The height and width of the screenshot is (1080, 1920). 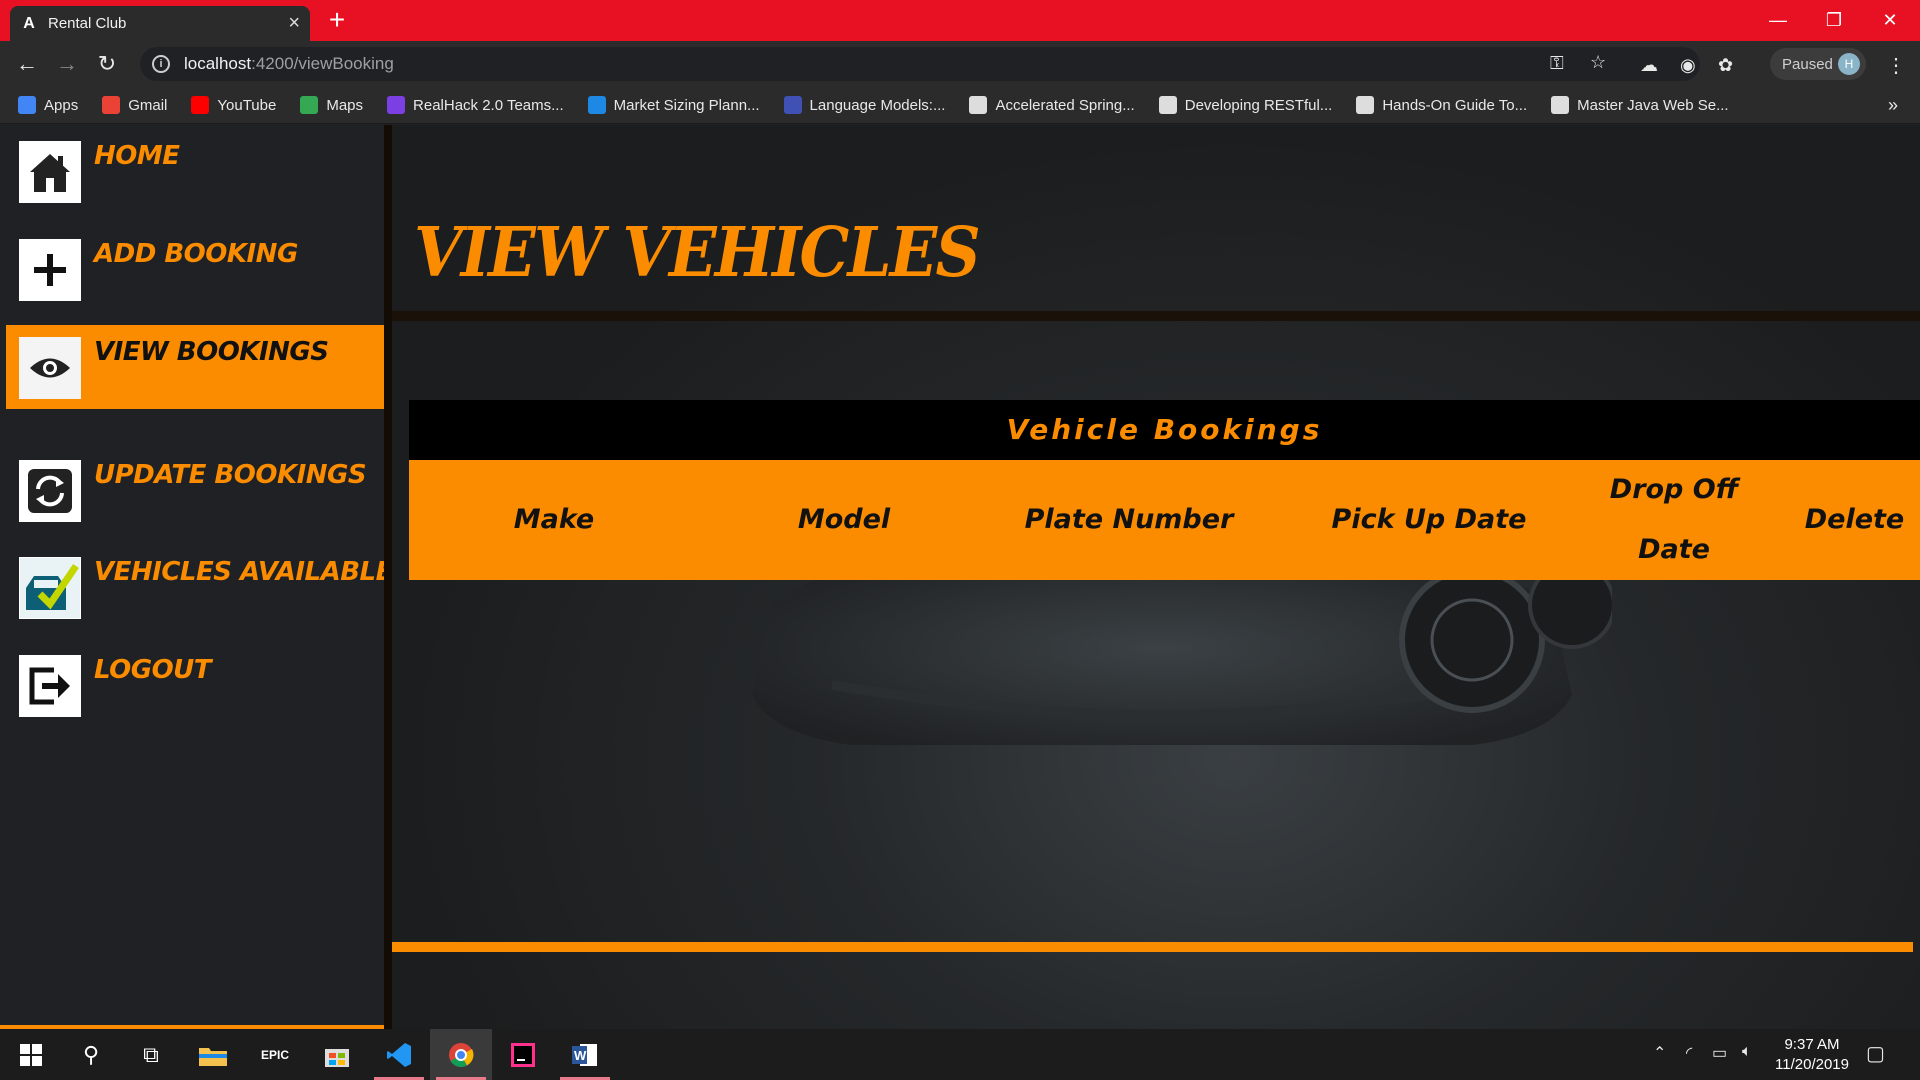 What do you see at coordinates (195, 167) in the screenshot?
I see `sidebar-item-home: HOME` at bounding box center [195, 167].